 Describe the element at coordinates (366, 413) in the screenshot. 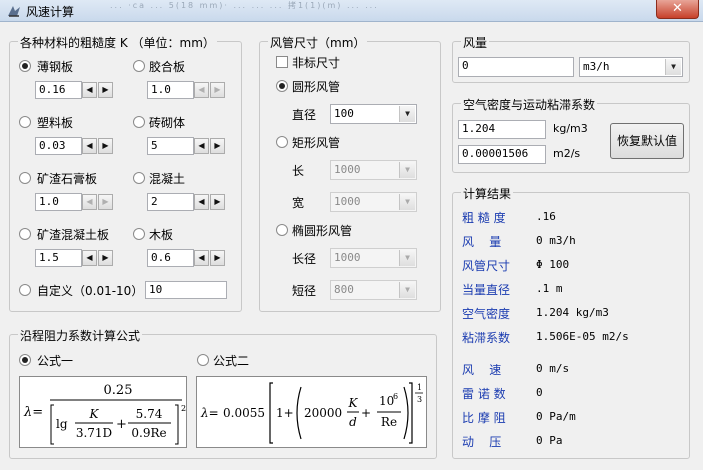

I see `f2-plus: +` at that location.